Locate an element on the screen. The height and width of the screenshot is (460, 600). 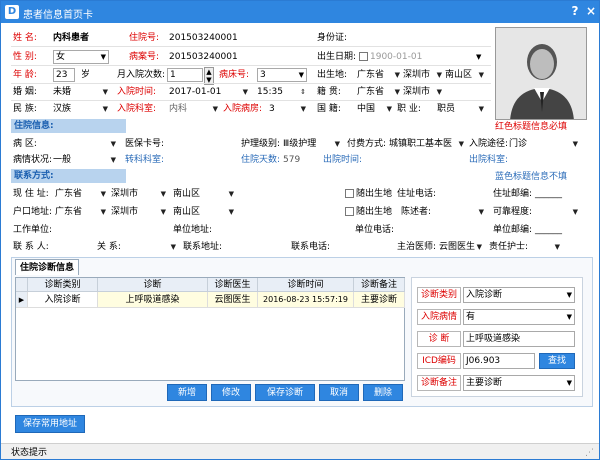
gender-select: 女 ▼ is located at coordinates (81, 57).